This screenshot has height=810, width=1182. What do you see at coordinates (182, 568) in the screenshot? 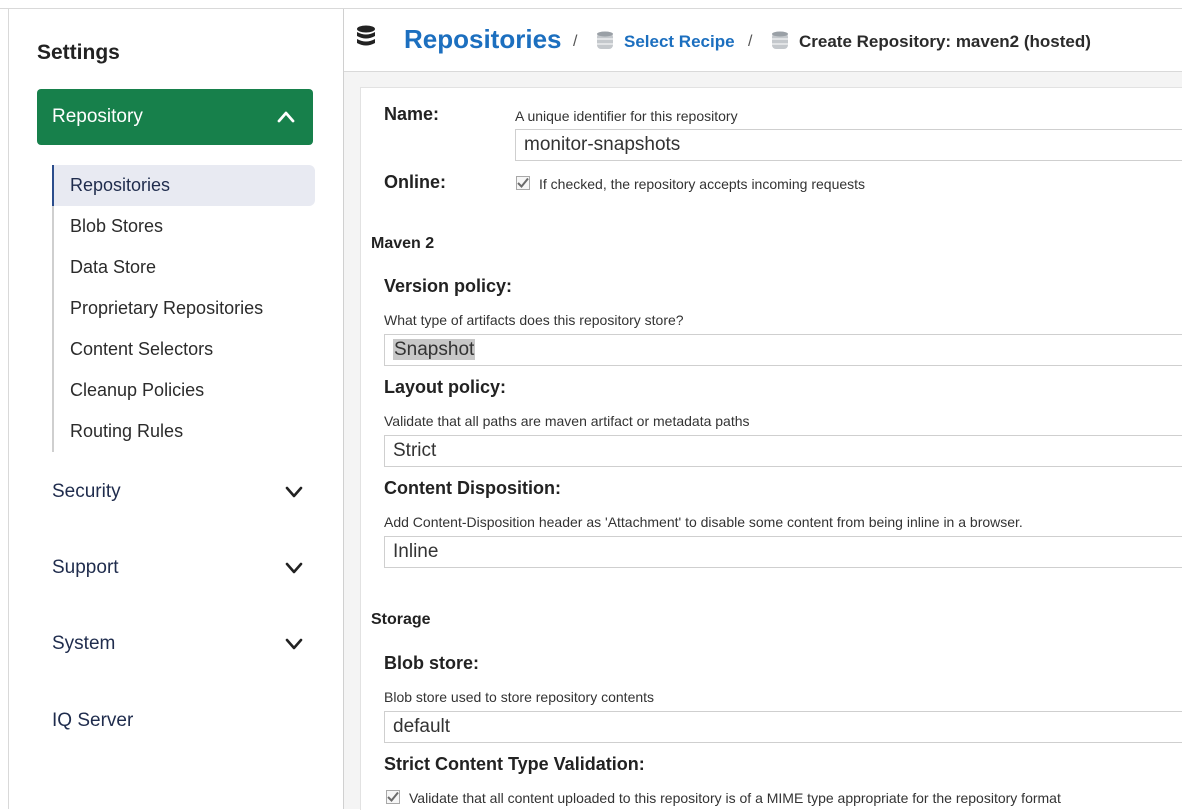
I see `sidebar-section-support: Support` at bounding box center [182, 568].